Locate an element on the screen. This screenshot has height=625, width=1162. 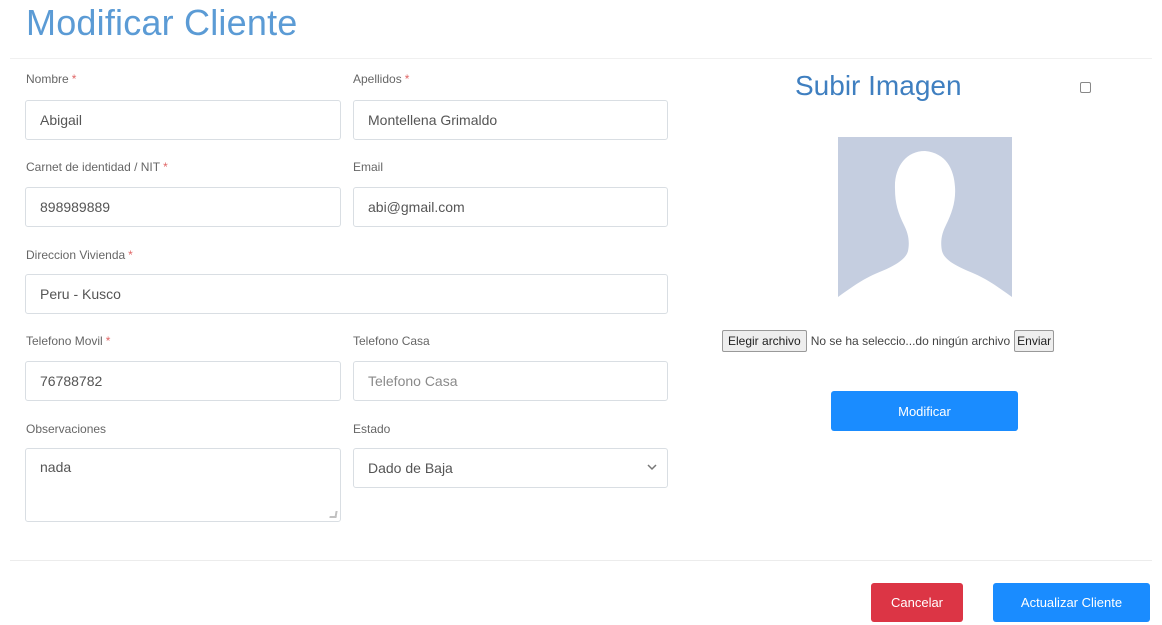
estado-label-text: Estado is located at coordinates (372, 429).